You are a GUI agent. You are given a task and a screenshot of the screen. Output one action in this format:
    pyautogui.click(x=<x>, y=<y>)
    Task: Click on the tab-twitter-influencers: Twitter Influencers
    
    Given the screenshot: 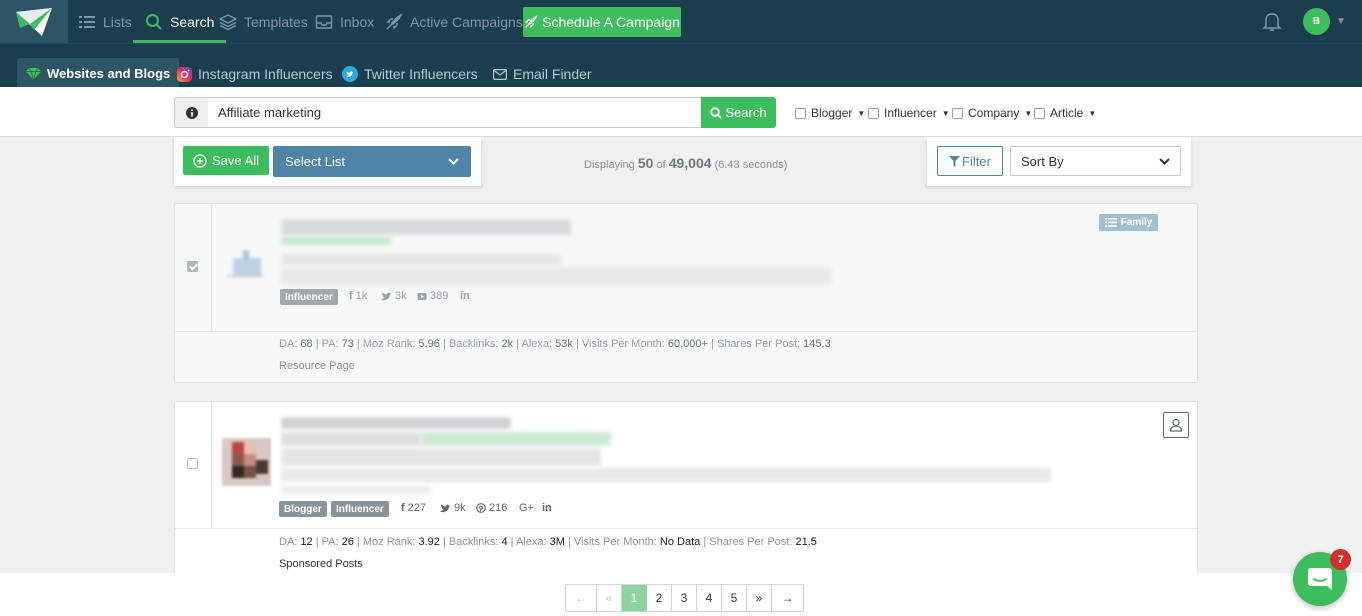 What is the action you would take?
    pyautogui.click(x=410, y=74)
    